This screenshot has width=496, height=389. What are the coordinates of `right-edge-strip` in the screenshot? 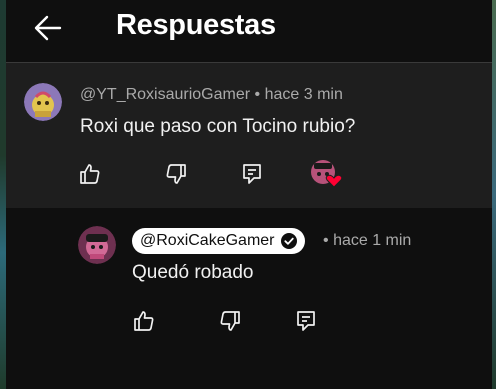 It's located at (494, 194).